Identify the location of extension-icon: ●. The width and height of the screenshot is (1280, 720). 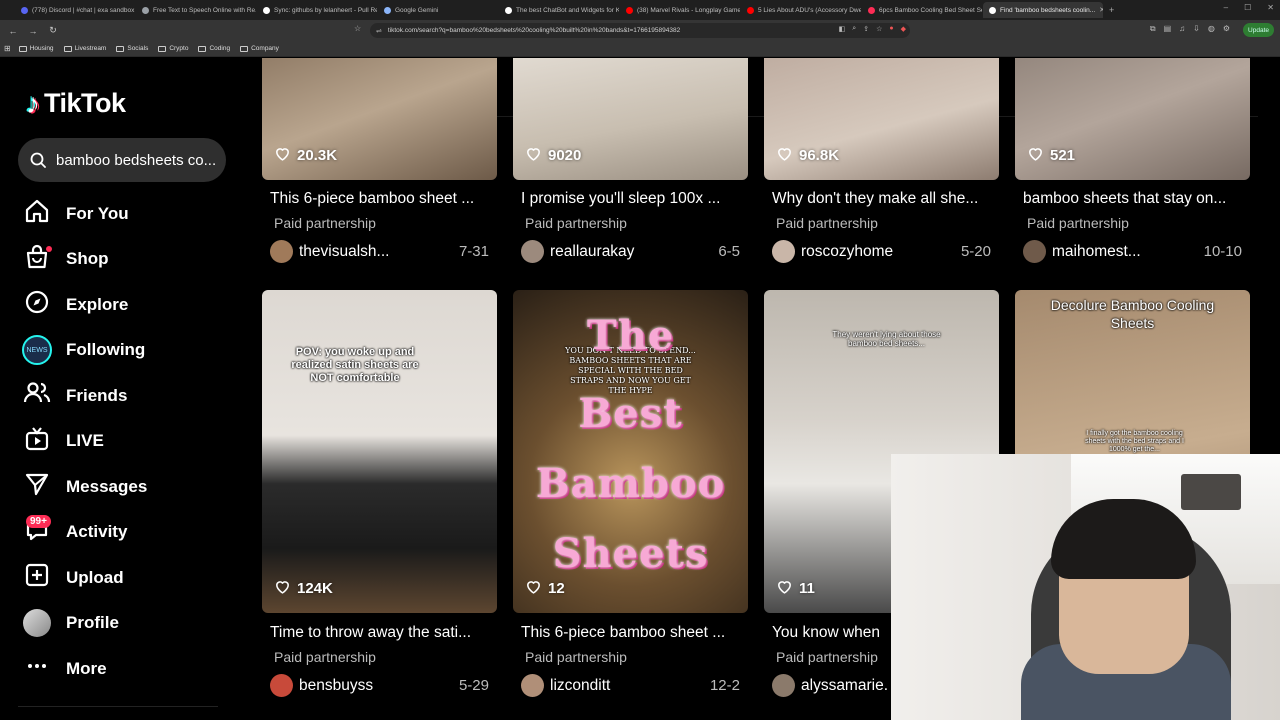
(891, 29).